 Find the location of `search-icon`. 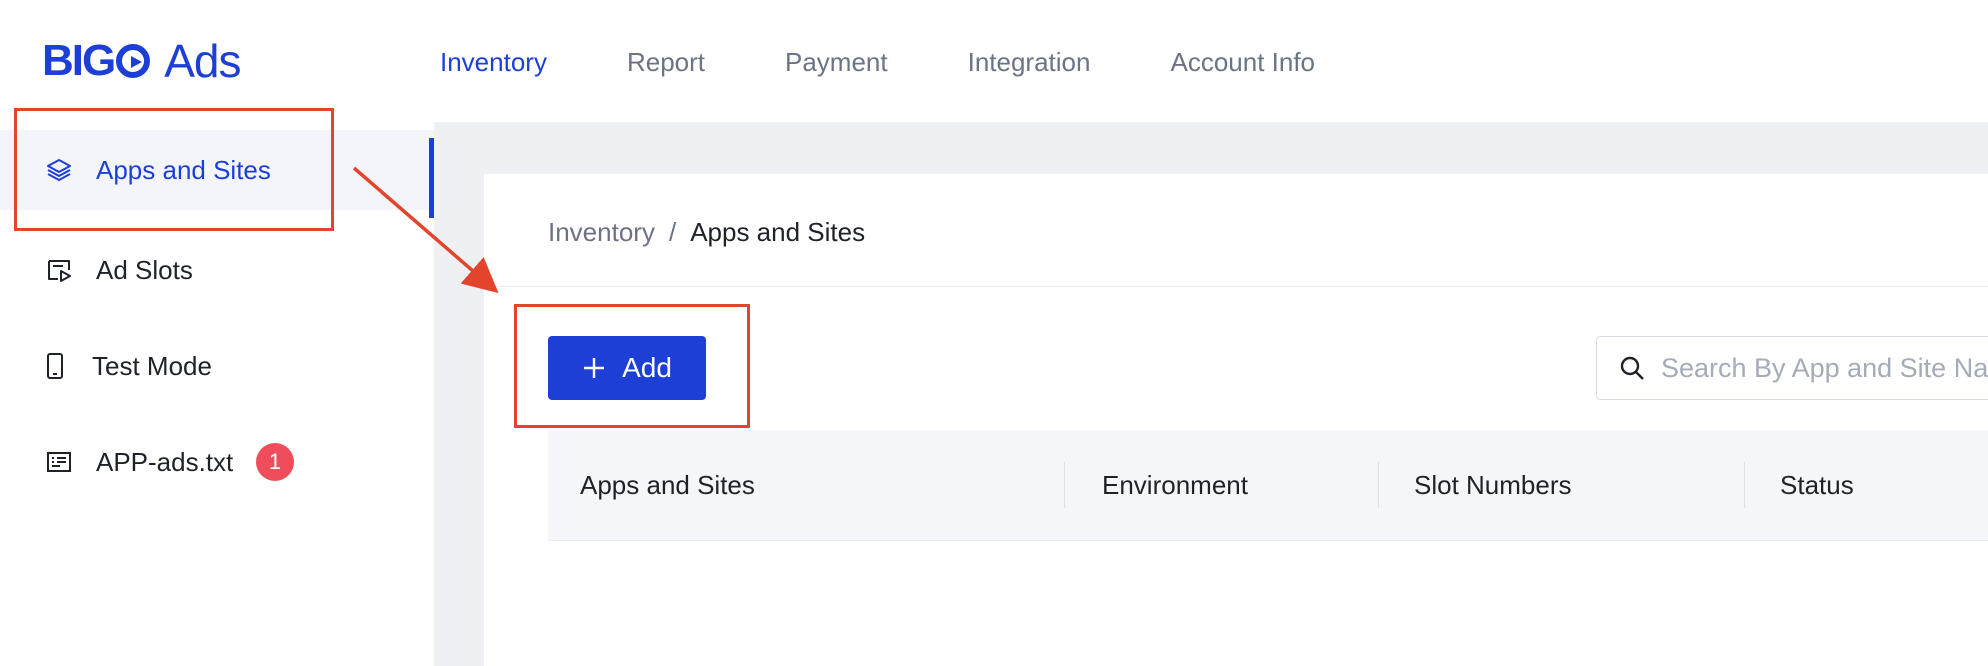

search-icon is located at coordinates (1632, 368).